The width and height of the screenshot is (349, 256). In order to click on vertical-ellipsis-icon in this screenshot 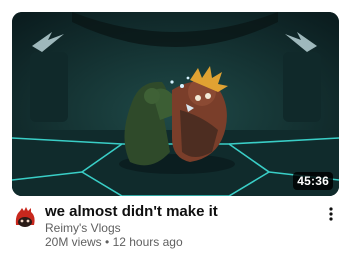, I will do `click(331, 214)`.